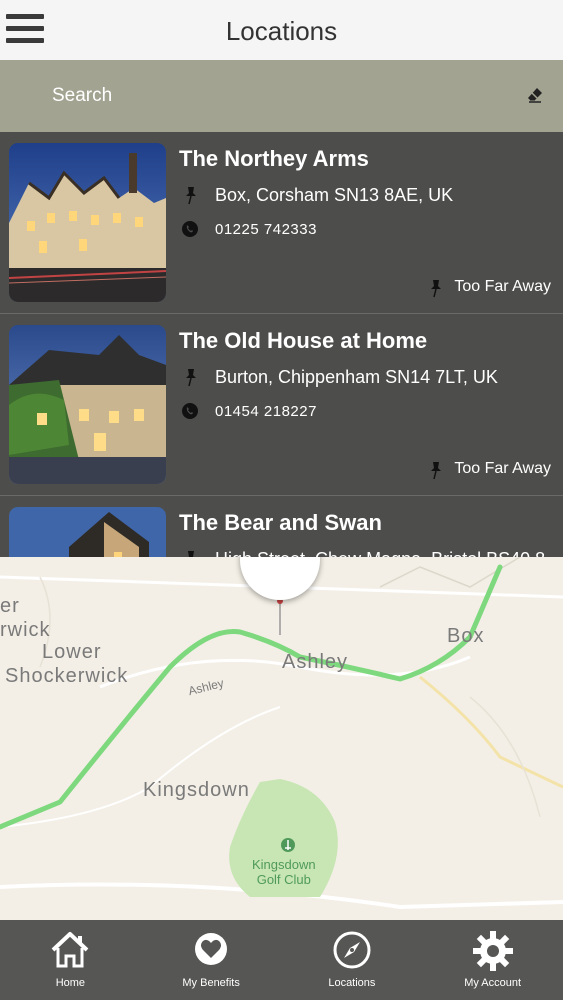 The width and height of the screenshot is (563, 1000). Describe the element at coordinates (211, 983) in the screenshot. I see `tab-label: My Benefits` at that location.